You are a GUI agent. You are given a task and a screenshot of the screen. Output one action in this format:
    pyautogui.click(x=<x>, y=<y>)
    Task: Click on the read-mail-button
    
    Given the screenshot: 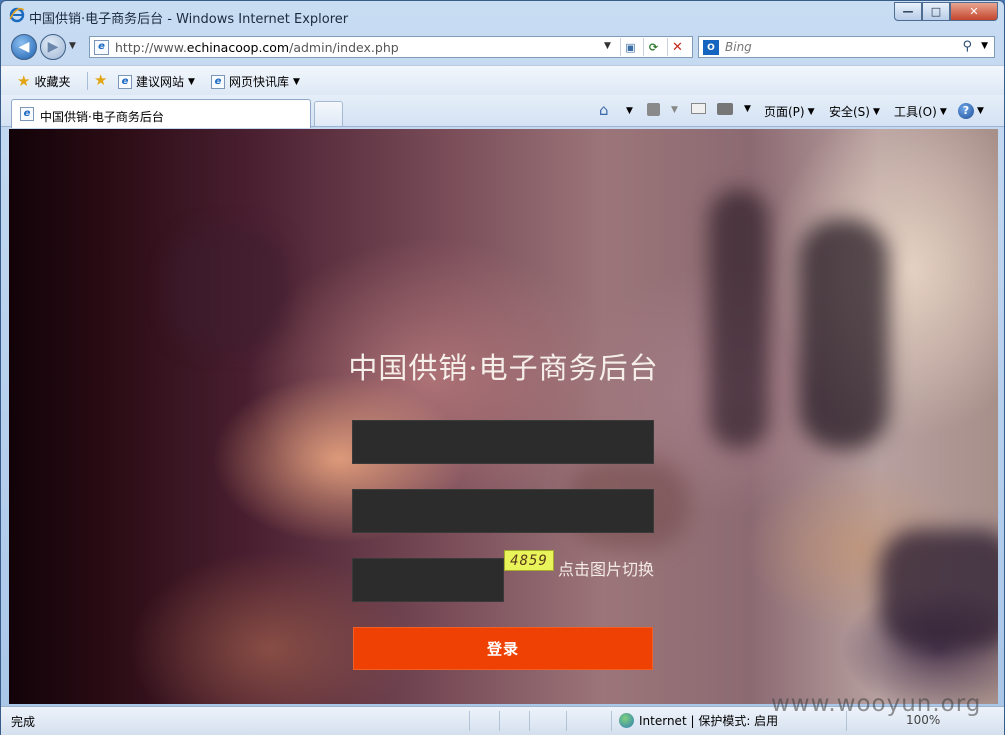 What is the action you would take?
    pyautogui.click(x=698, y=108)
    